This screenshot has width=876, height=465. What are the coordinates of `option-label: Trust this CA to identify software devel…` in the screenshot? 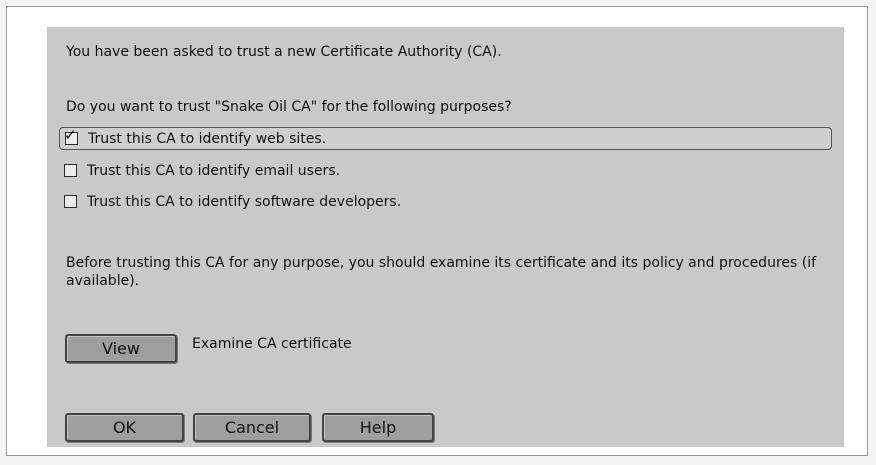 It's located at (244, 201).